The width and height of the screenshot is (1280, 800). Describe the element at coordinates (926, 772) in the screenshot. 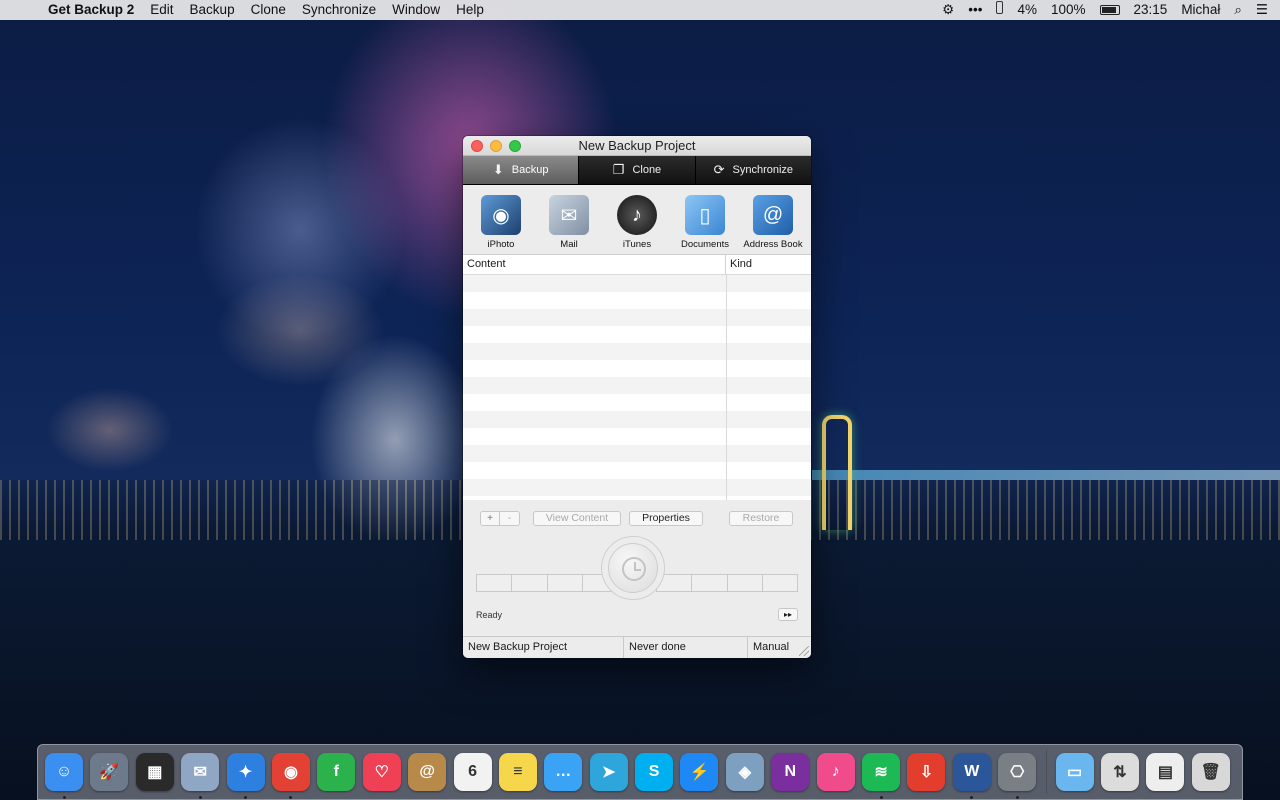

I see `dock-pdf-app-icon: ⇩` at that location.